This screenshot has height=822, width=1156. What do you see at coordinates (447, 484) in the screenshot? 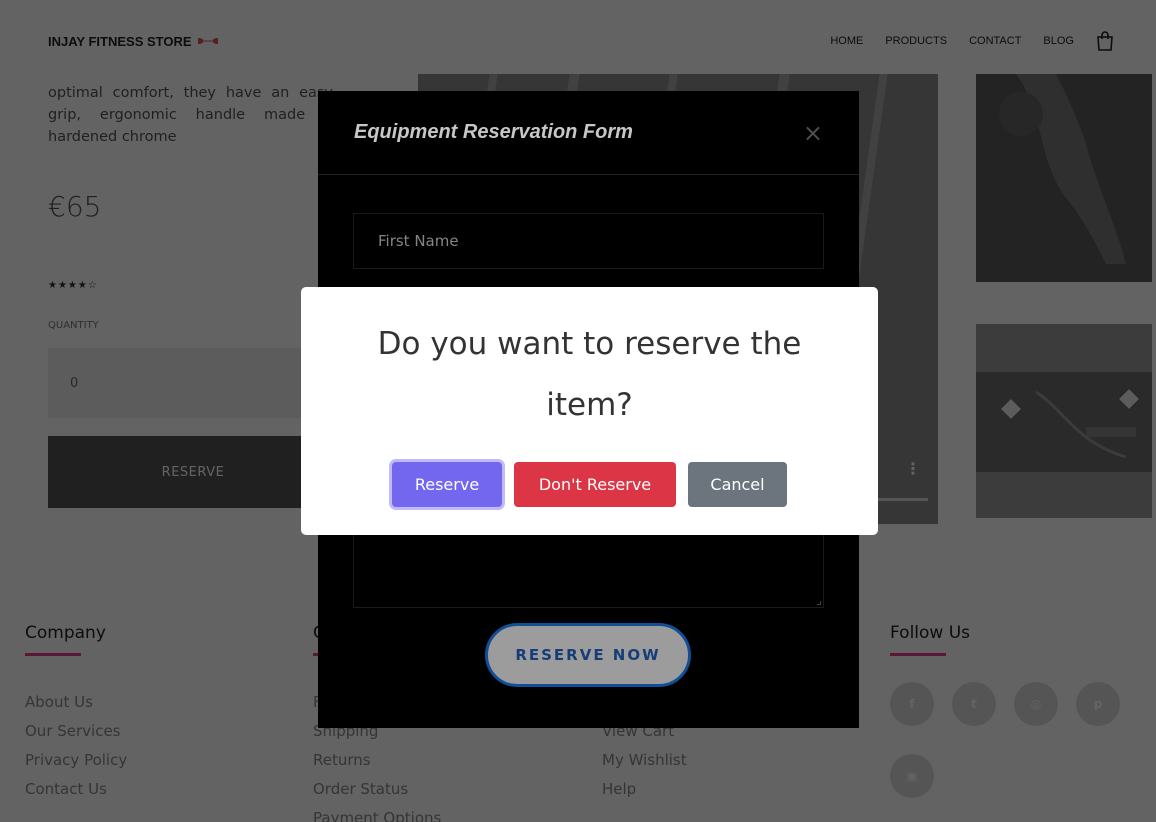
I see `confirm-reserve-button: Reserve` at bounding box center [447, 484].